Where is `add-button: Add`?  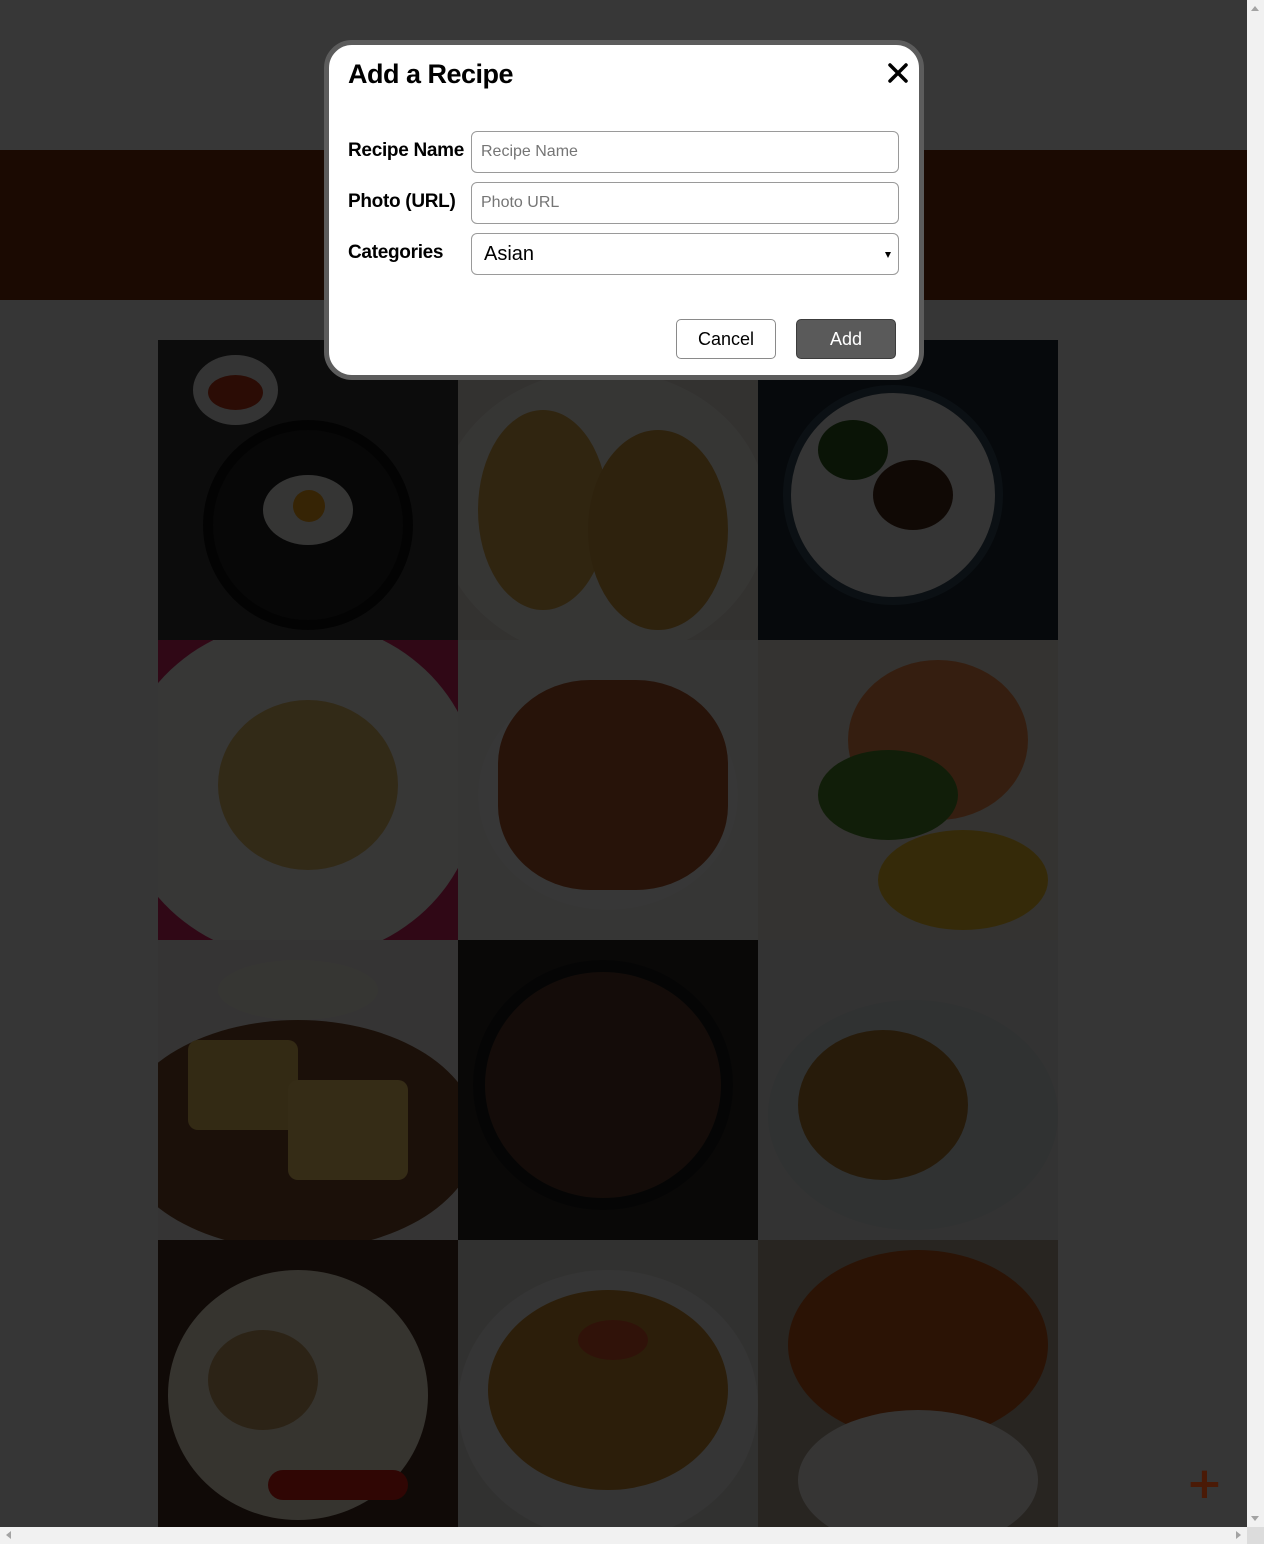 add-button: Add is located at coordinates (846, 339).